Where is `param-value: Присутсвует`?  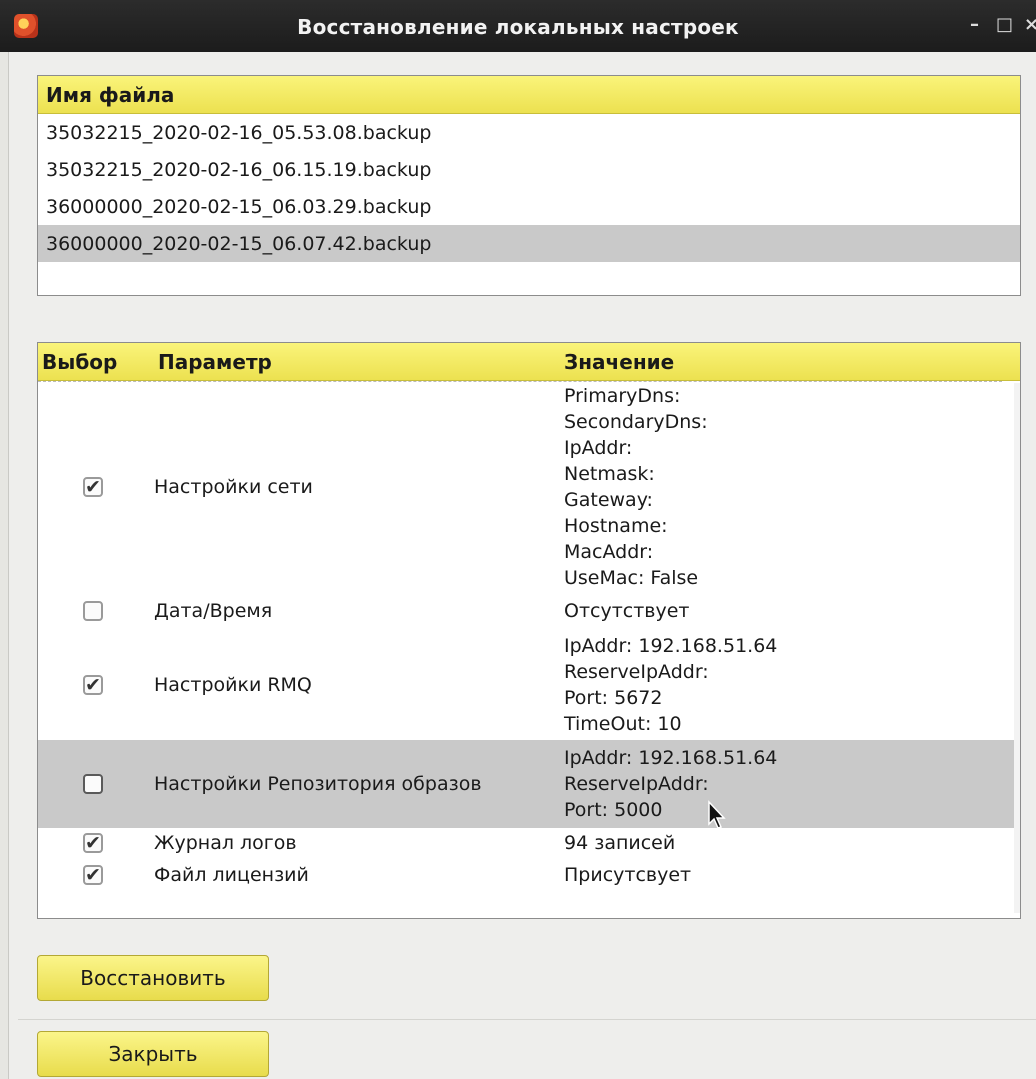
param-value: Присутсвует is located at coordinates (625, 875).